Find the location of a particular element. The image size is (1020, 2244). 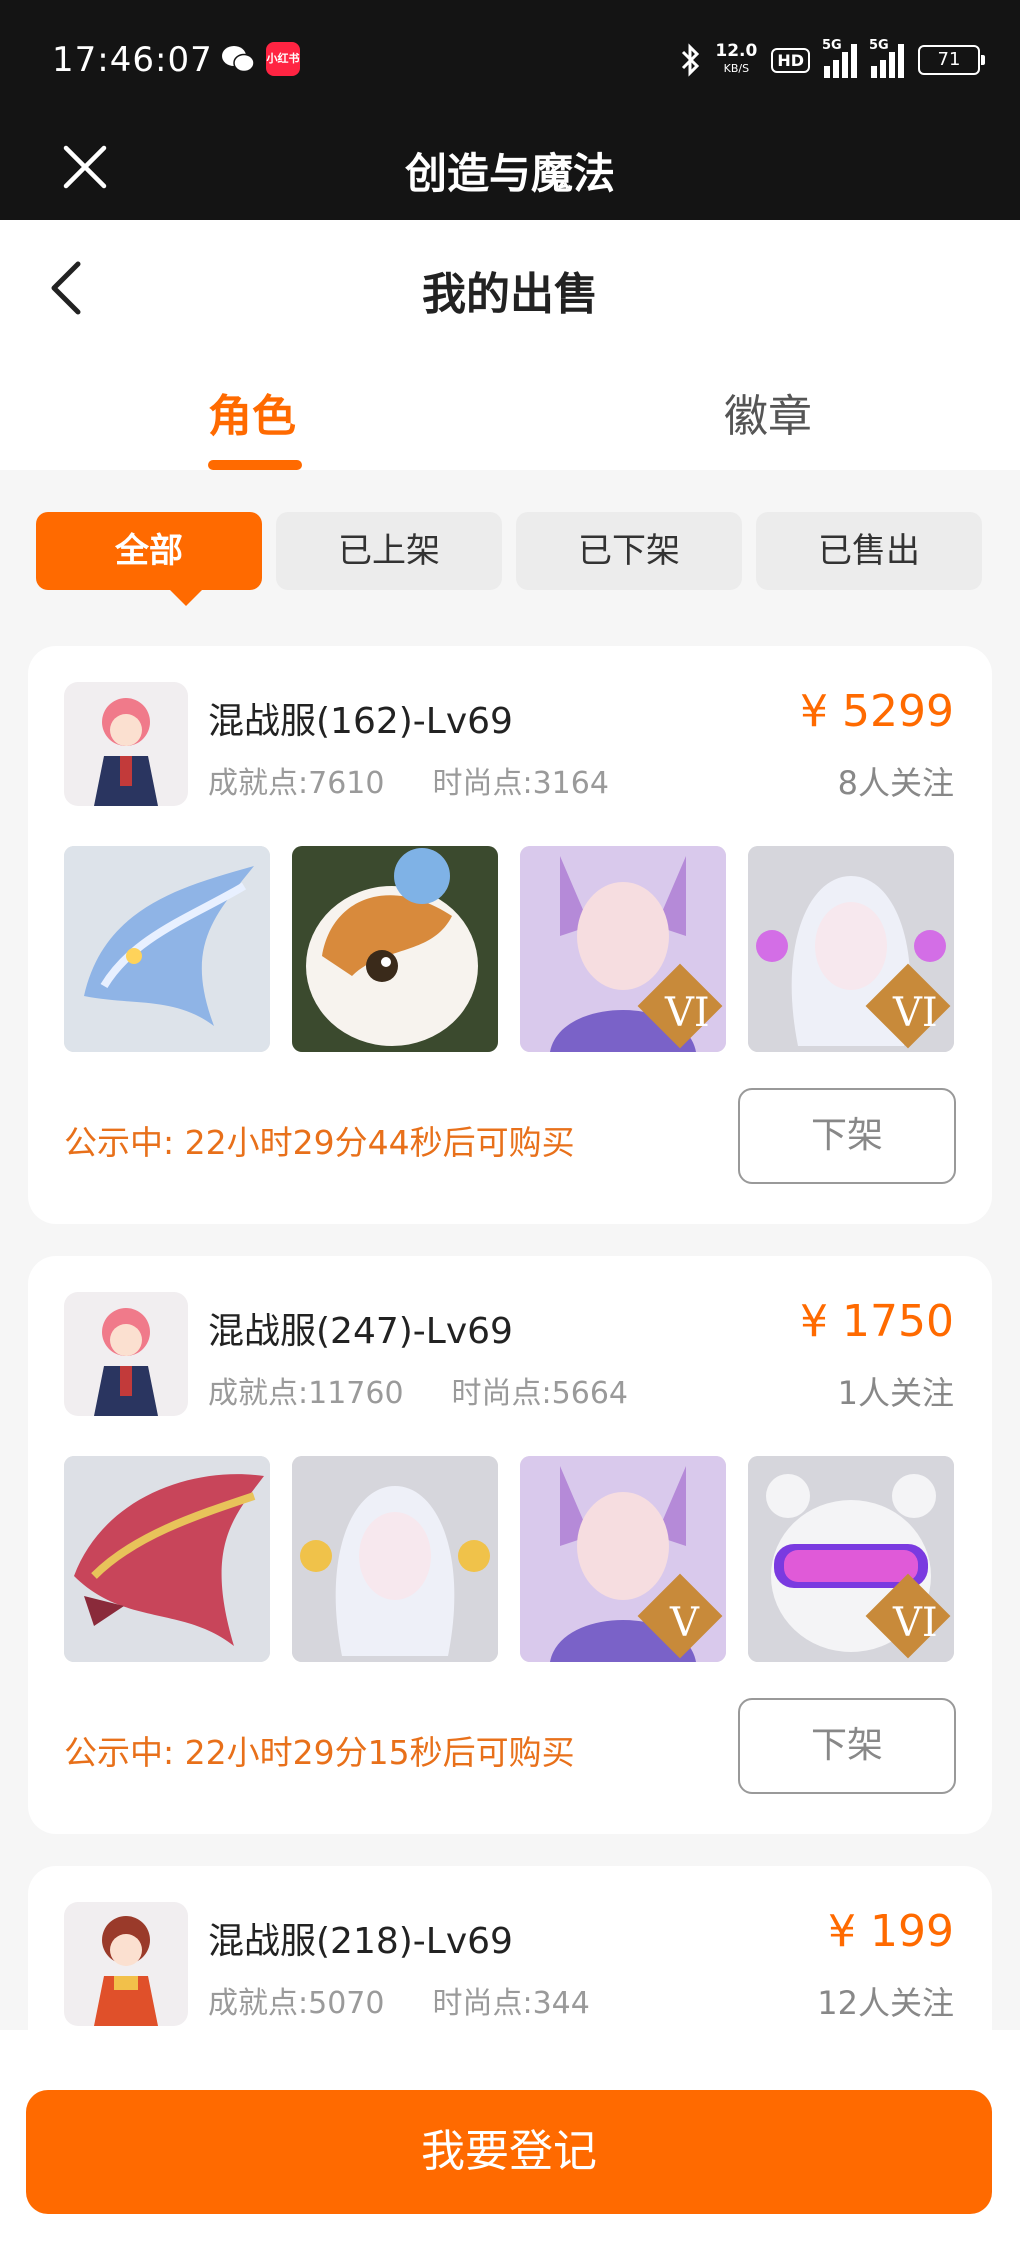

active-tab-indicator is located at coordinates (255, 465).